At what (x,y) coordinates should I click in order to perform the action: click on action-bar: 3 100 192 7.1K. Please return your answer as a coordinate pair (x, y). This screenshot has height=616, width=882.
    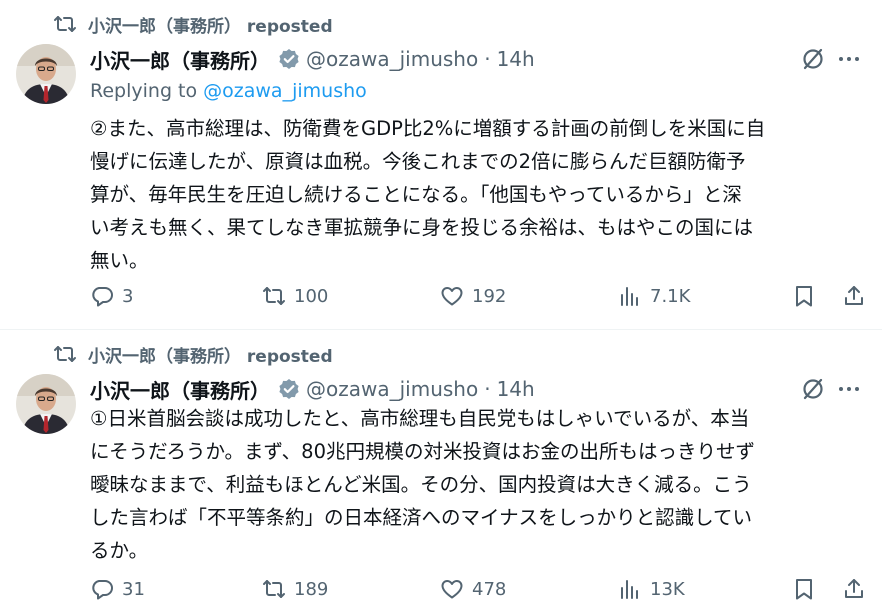
    Looking at the image, I should click on (476, 296).